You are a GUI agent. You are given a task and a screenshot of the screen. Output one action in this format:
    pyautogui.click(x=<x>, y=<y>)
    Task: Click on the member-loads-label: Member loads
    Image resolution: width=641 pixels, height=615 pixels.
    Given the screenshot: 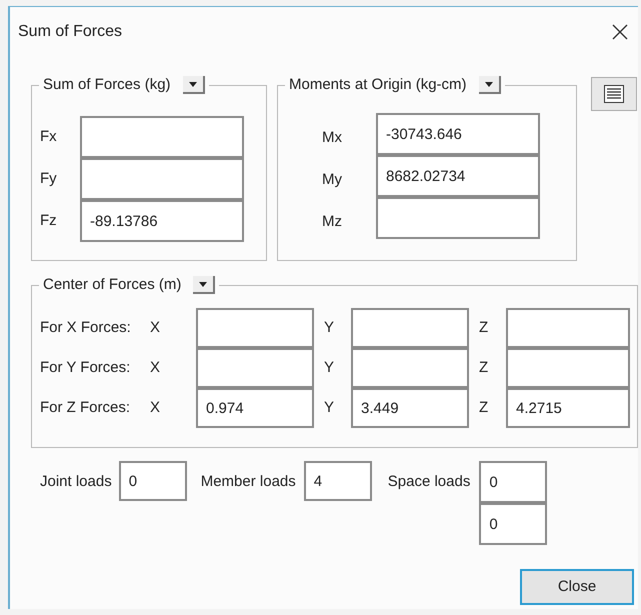 What is the action you would take?
    pyautogui.click(x=248, y=482)
    